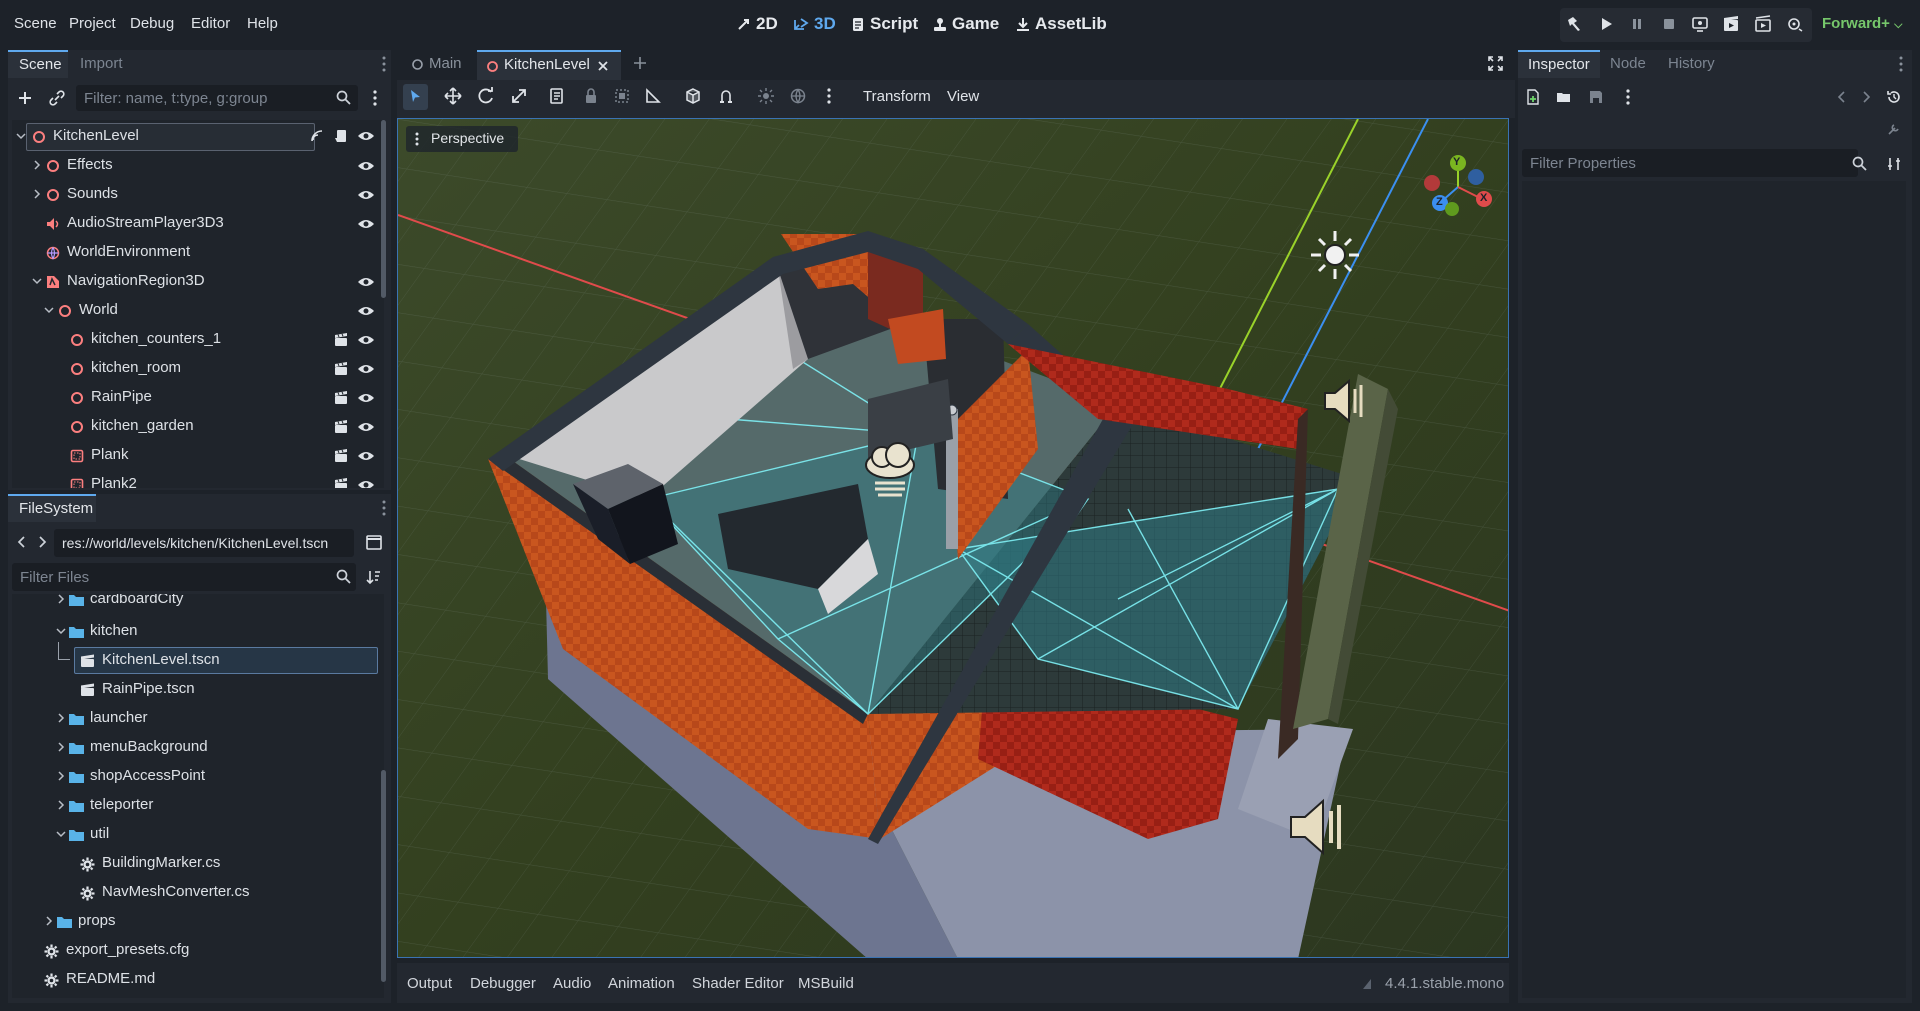 The height and width of the screenshot is (1011, 1920). I want to click on tree-item-plank: Plank, so click(198, 455).